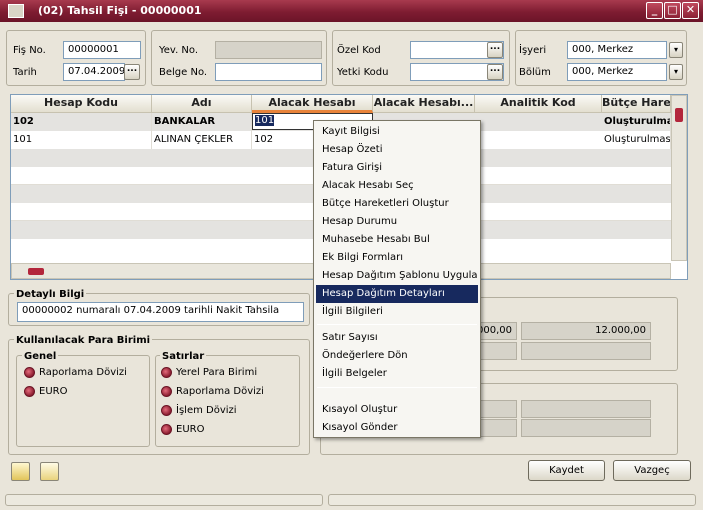 The height and width of the screenshot is (510, 703). Describe the element at coordinates (617, 72) in the screenshot. I see `bolum-select: 000, Merkez` at that location.